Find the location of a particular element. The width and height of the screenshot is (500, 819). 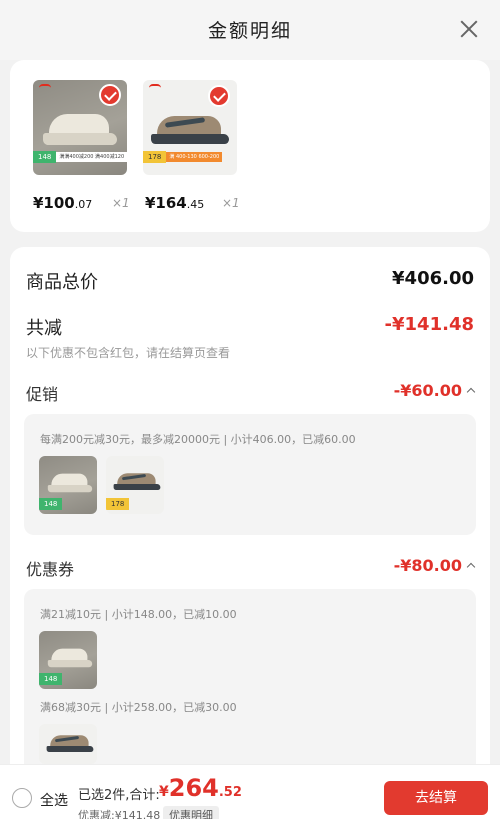

coupon-label: 优惠券 is located at coordinates (50, 569).